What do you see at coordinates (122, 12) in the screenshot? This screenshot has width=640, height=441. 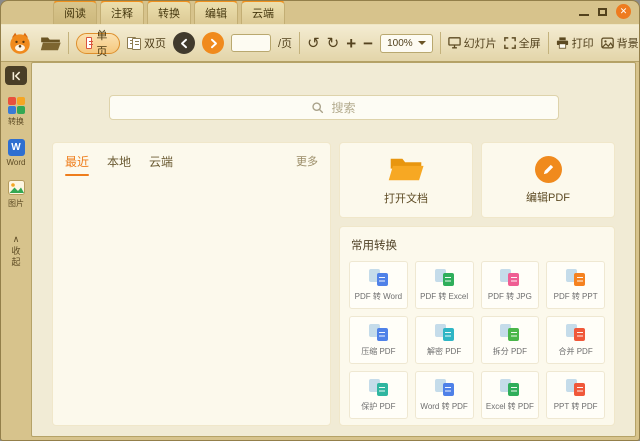 I see `tab-annotate: 注释` at bounding box center [122, 12].